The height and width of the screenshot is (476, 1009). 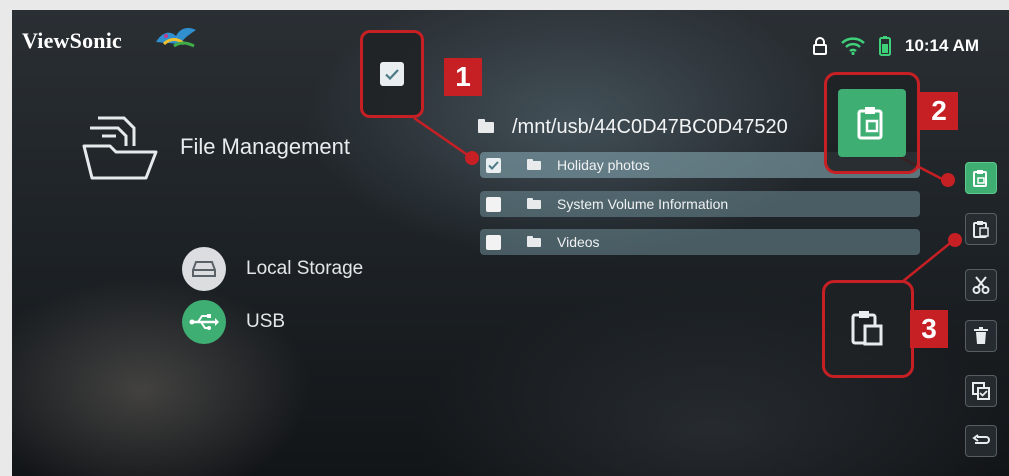 What do you see at coordinates (929, 329) in the screenshot?
I see `callout-badge-3: 3` at bounding box center [929, 329].